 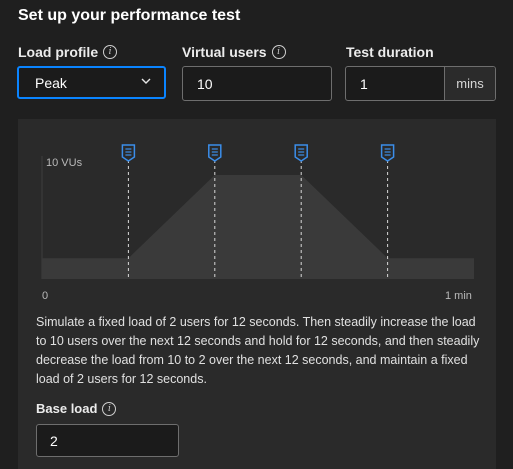 I want to click on test-duration-input: 1 mins, so click(x=420, y=83).